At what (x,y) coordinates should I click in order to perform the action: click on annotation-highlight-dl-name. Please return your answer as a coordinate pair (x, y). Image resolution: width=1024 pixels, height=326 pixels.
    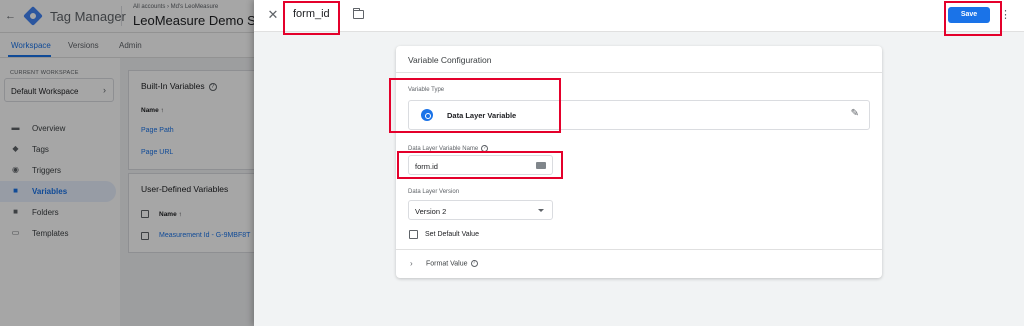
    Looking at the image, I should click on (480, 165).